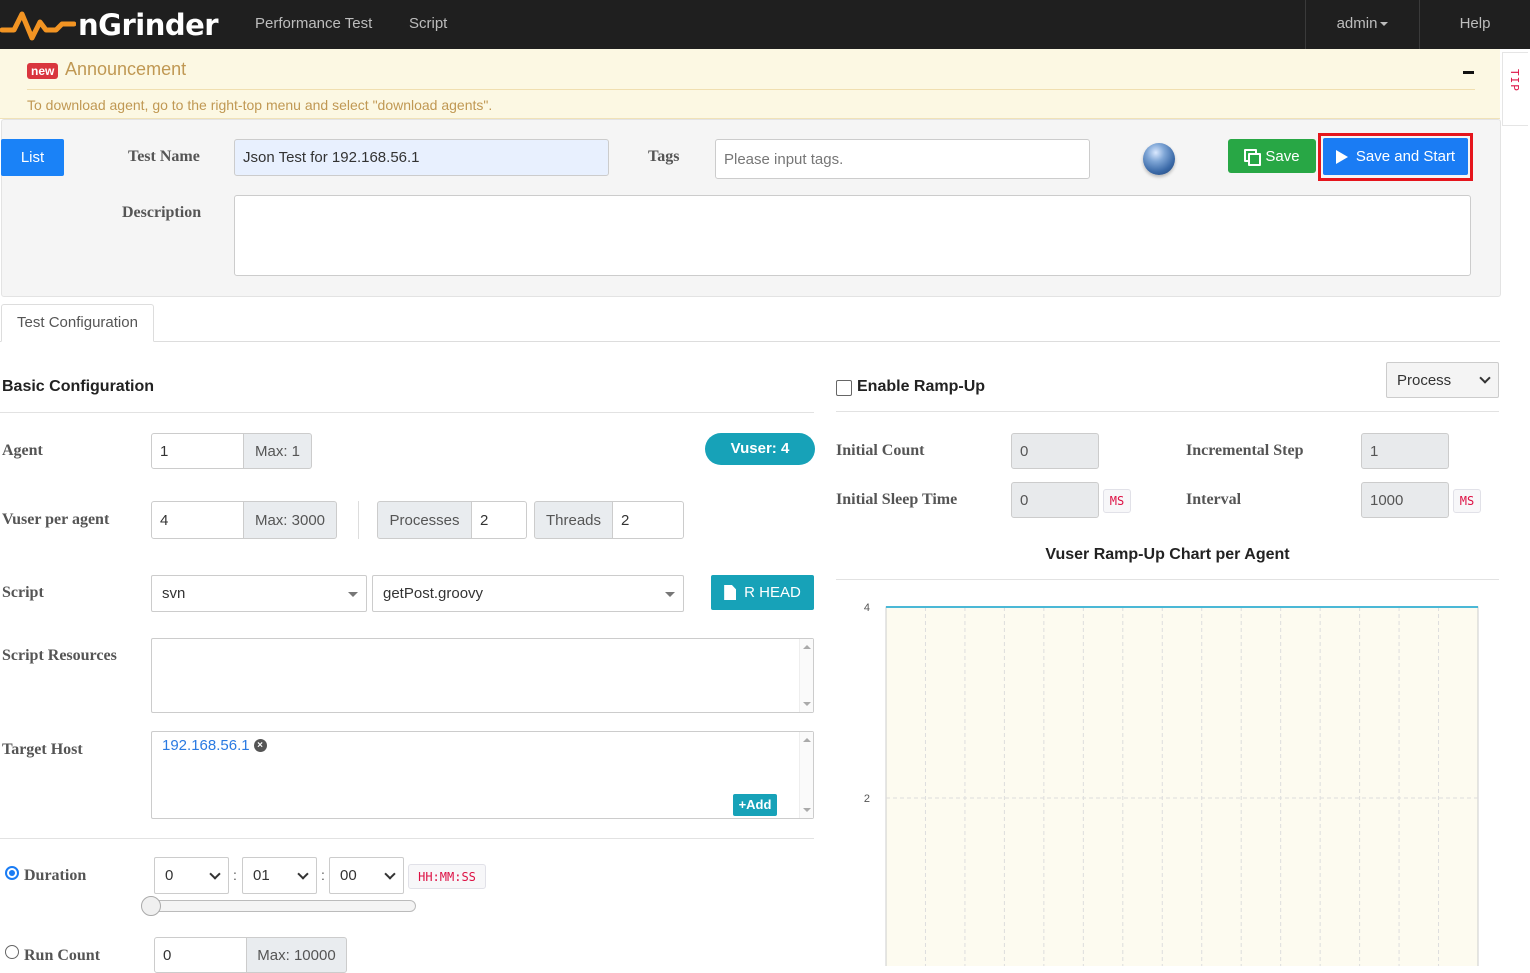  Describe the element at coordinates (1424, 380) in the screenshot. I see `rampup-type-value: Process` at that location.